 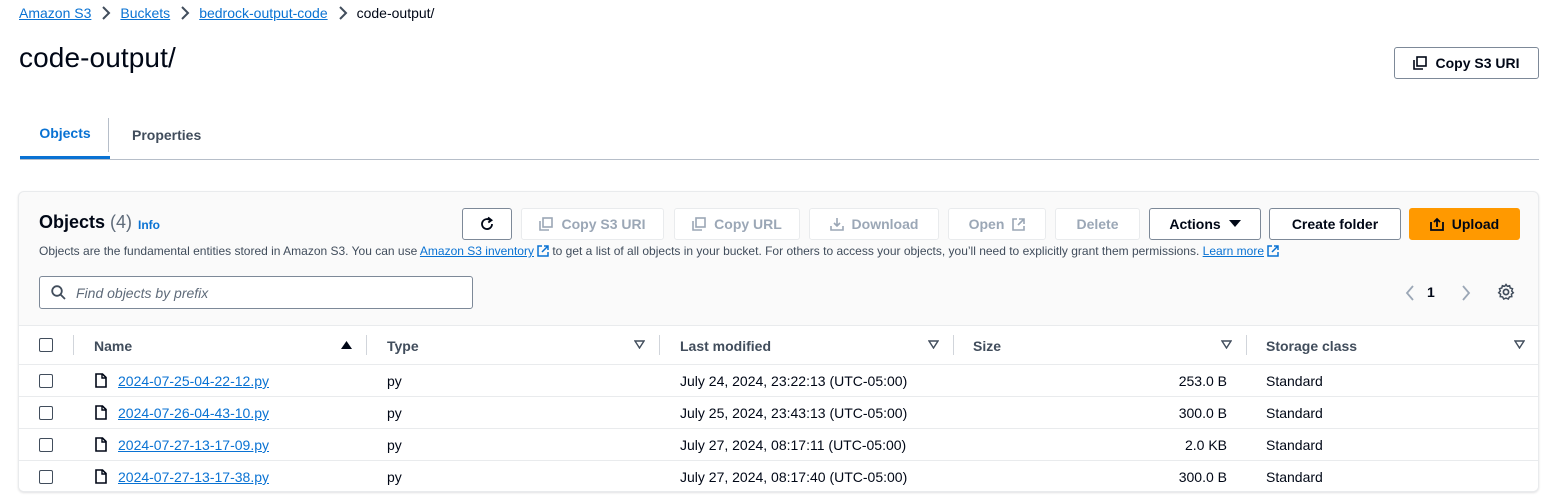 What do you see at coordinates (1409, 293) in the screenshot?
I see `chevron-left-icon` at bounding box center [1409, 293].